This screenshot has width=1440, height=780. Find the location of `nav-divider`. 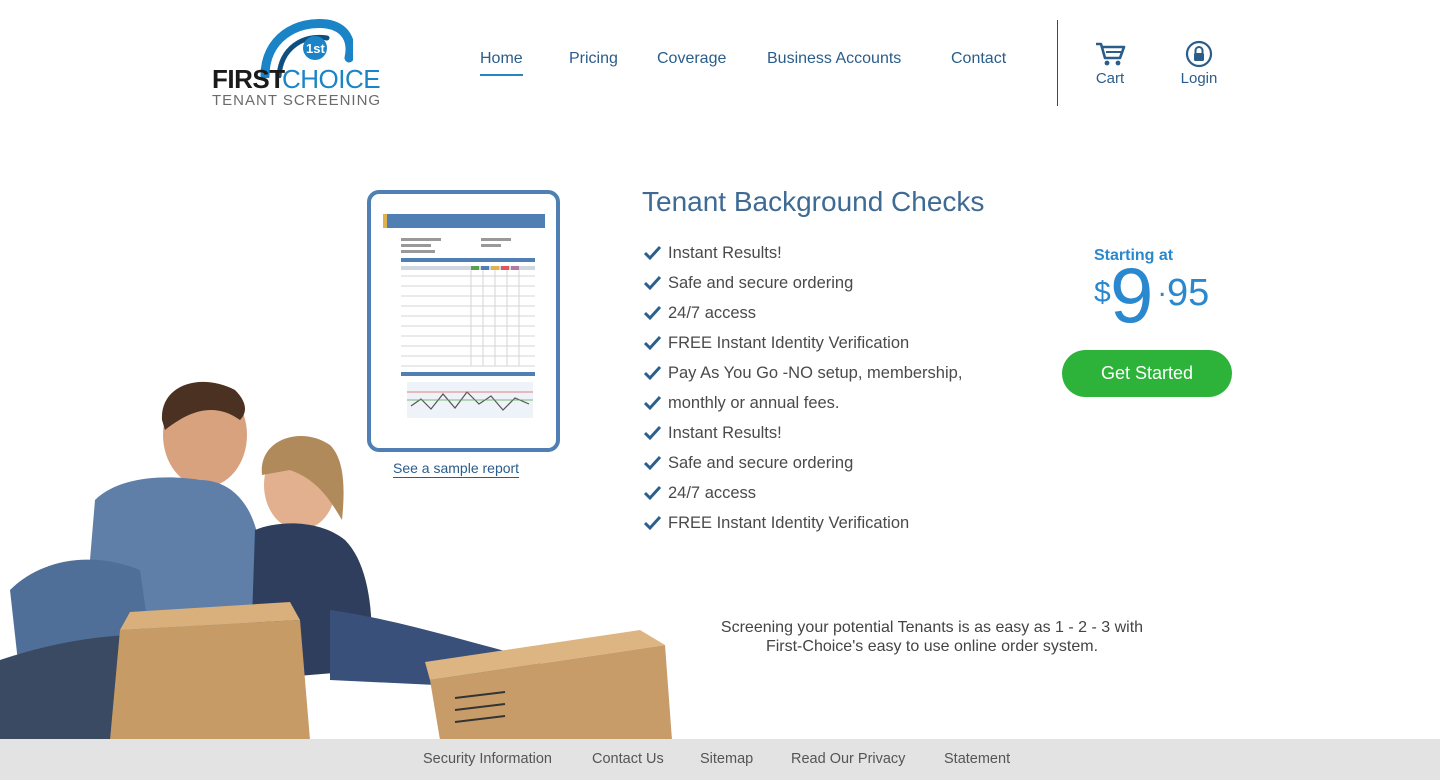

nav-divider is located at coordinates (1057, 63).